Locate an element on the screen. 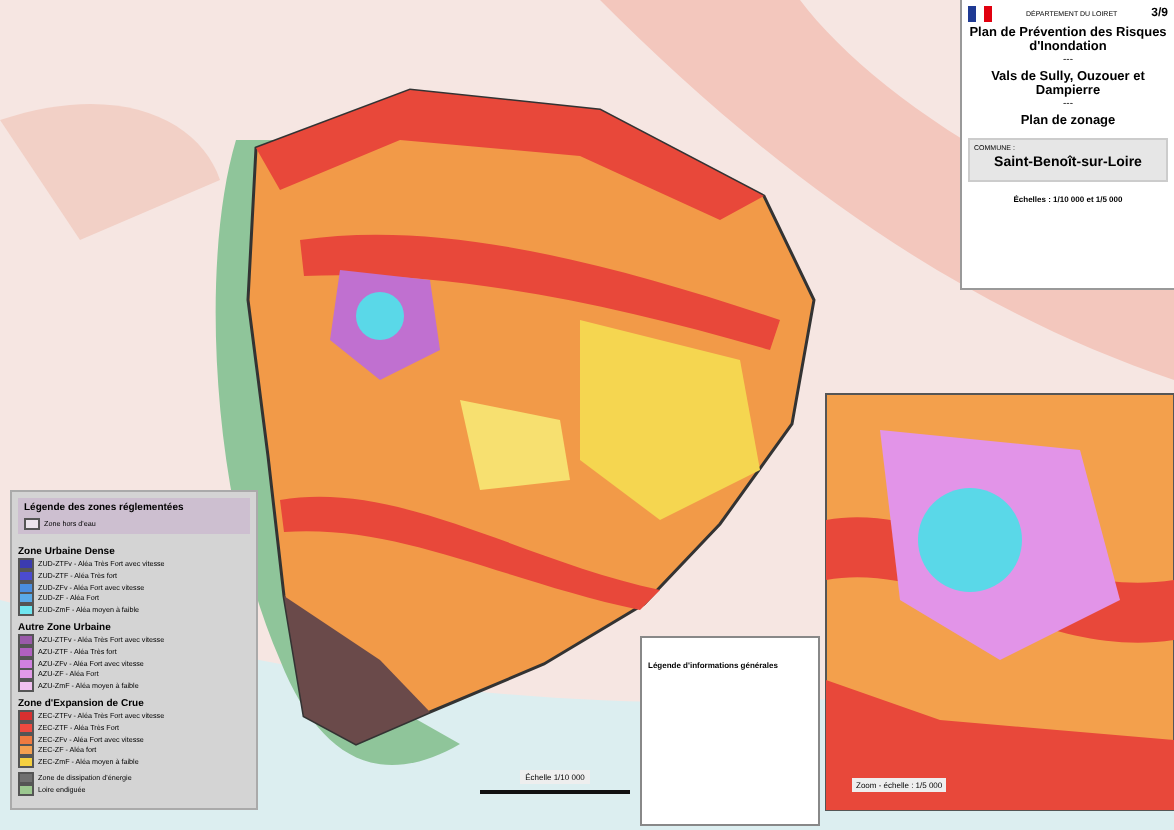 The image size is (1174, 830). flag-icon is located at coordinates (980, 14).